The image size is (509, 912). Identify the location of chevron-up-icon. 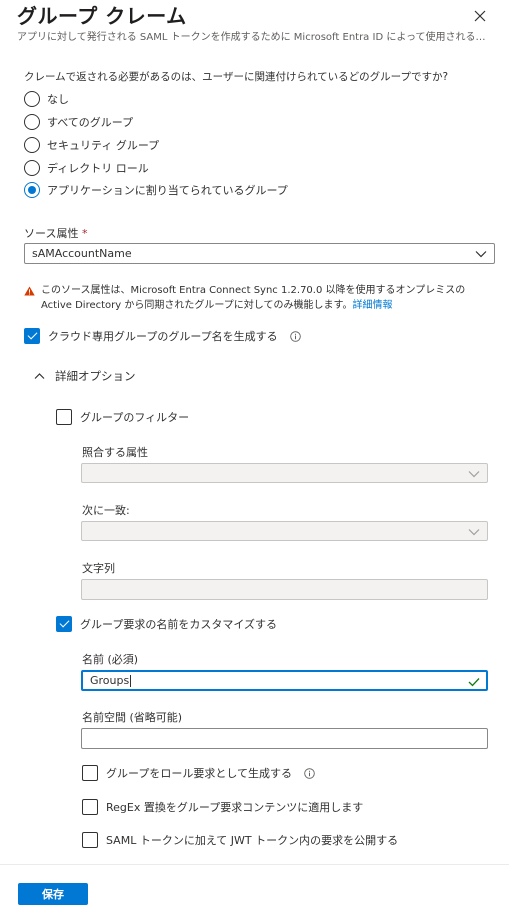
(39, 376).